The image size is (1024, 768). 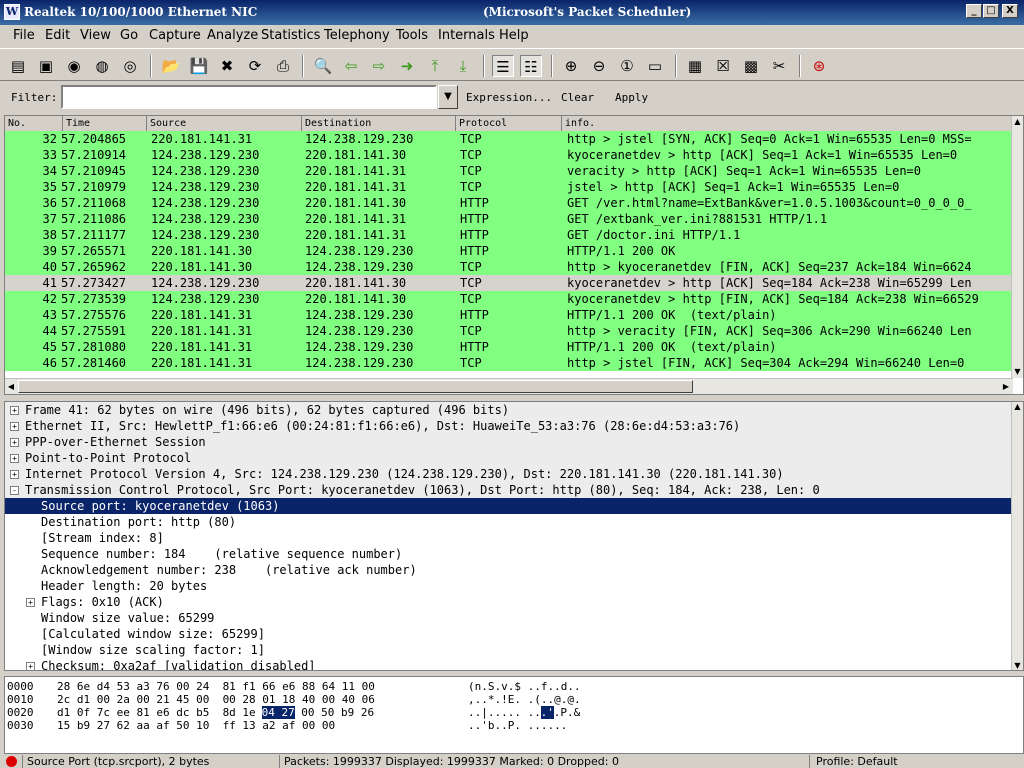 I want to click on scroll-left-icon: ◀, so click(x=11, y=386).